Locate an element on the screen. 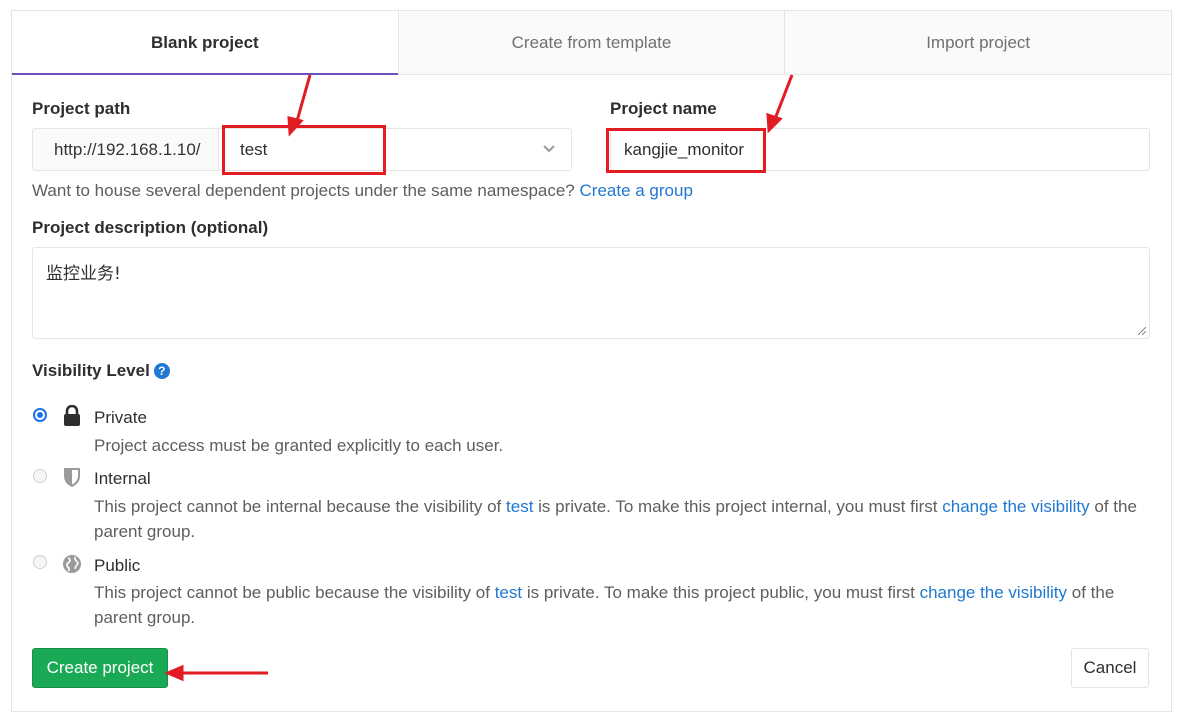  project-description-label: Project description (optional) is located at coordinates (150, 227).